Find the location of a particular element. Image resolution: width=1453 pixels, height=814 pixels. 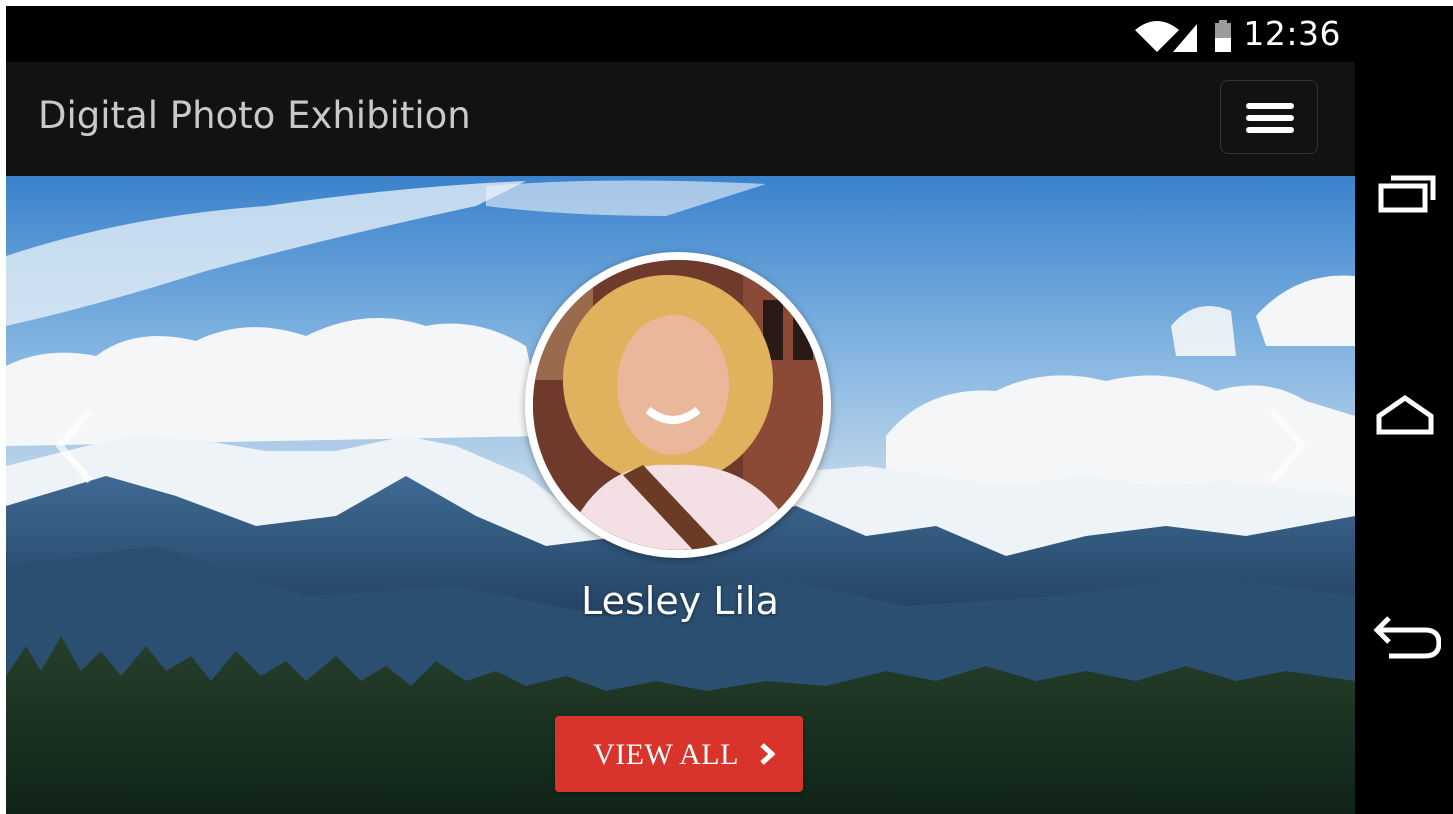

avatar is located at coordinates (678, 405).